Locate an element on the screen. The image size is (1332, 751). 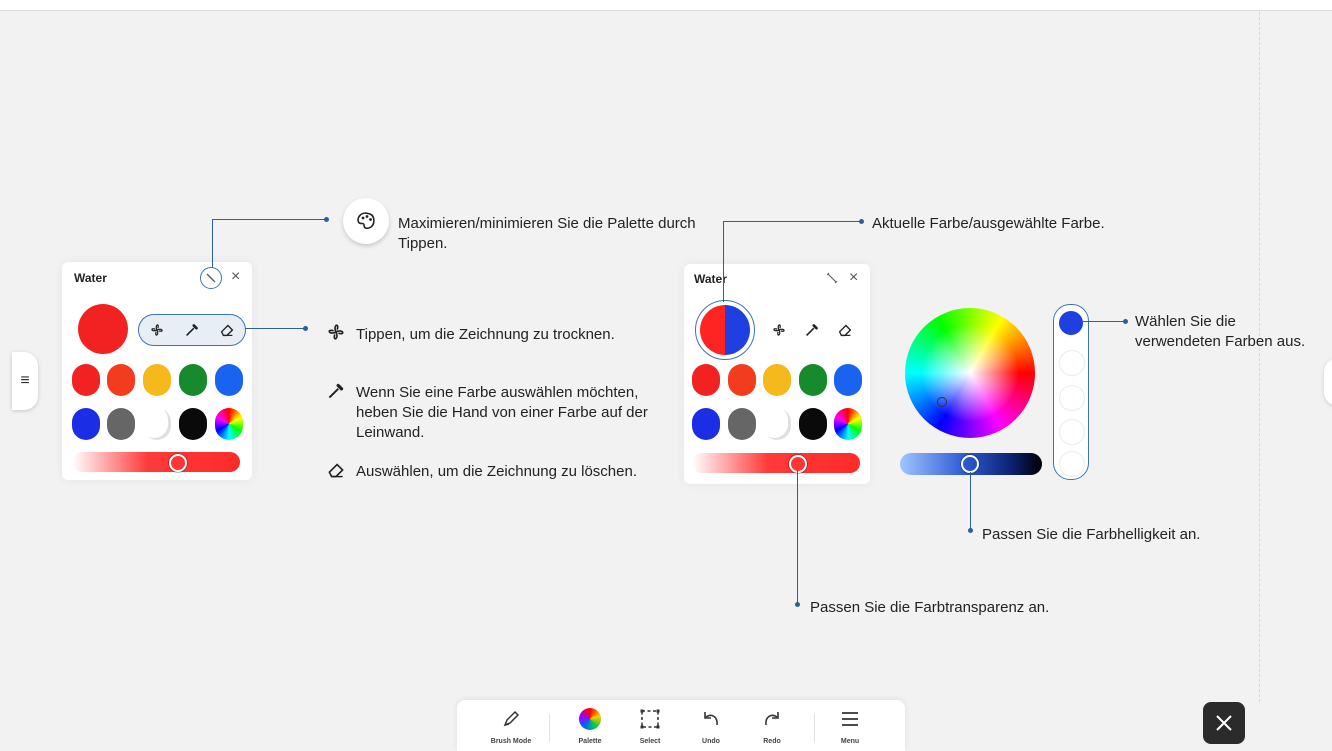
exit-button is located at coordinates (1224, 723).